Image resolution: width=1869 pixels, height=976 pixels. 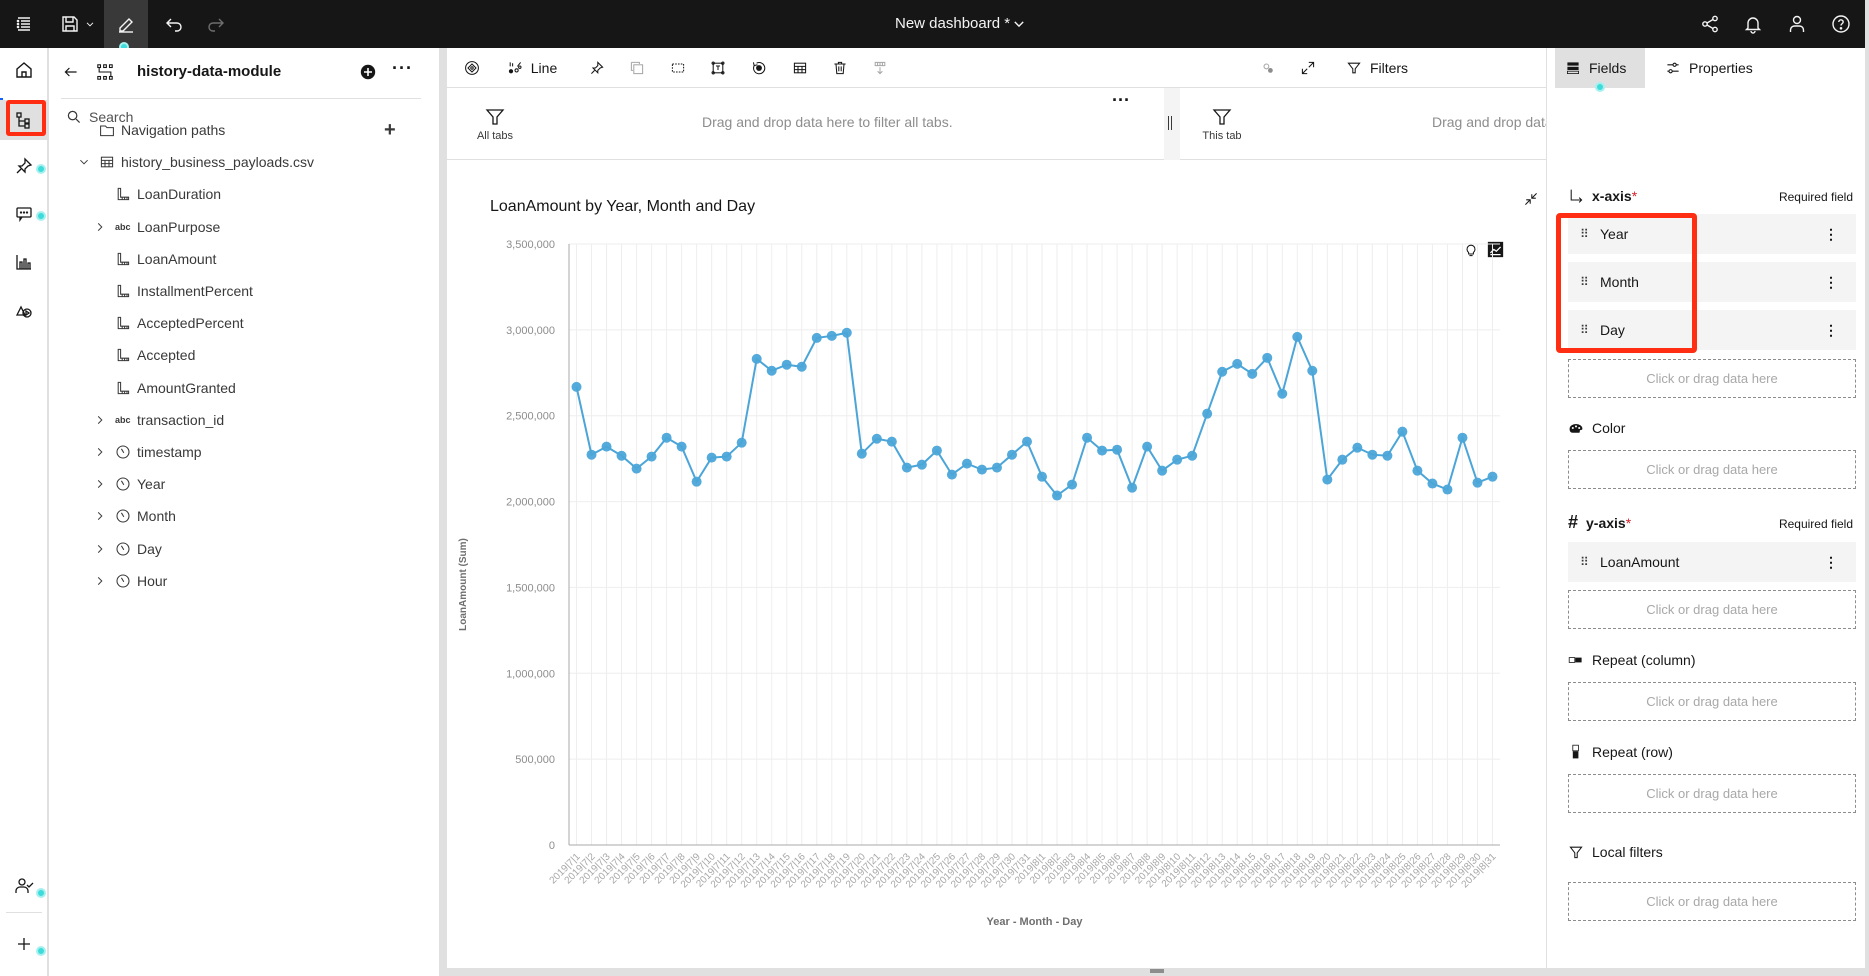 I want to click on x-axis-dropzone: Click or drag data here, so click(x=1712, y=378).